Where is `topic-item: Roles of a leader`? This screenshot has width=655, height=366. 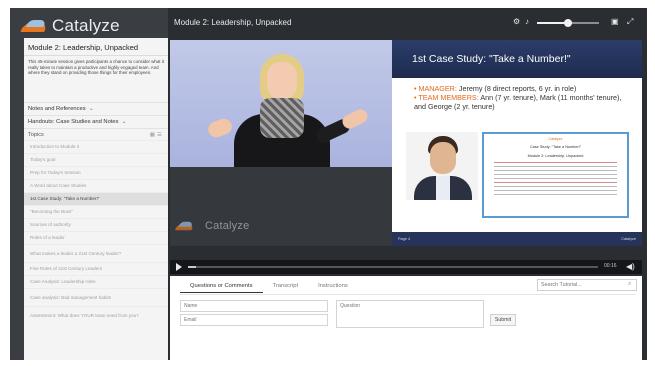 topic-item: Roles of a leader is located at coordinates (96, 237).